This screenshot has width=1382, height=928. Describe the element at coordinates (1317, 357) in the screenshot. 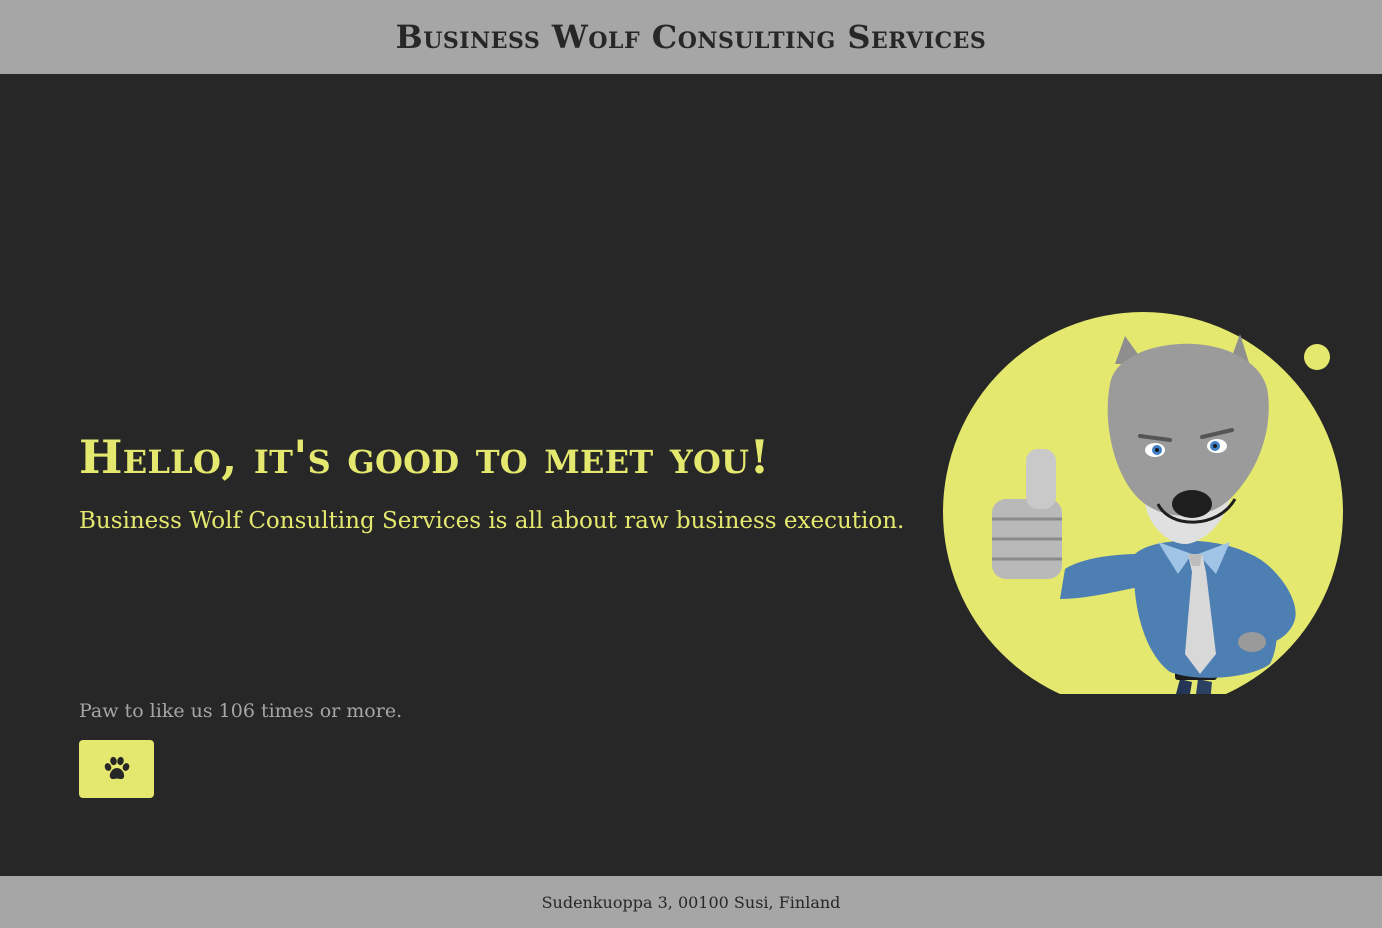

I see `backdrop-dot` at that location.